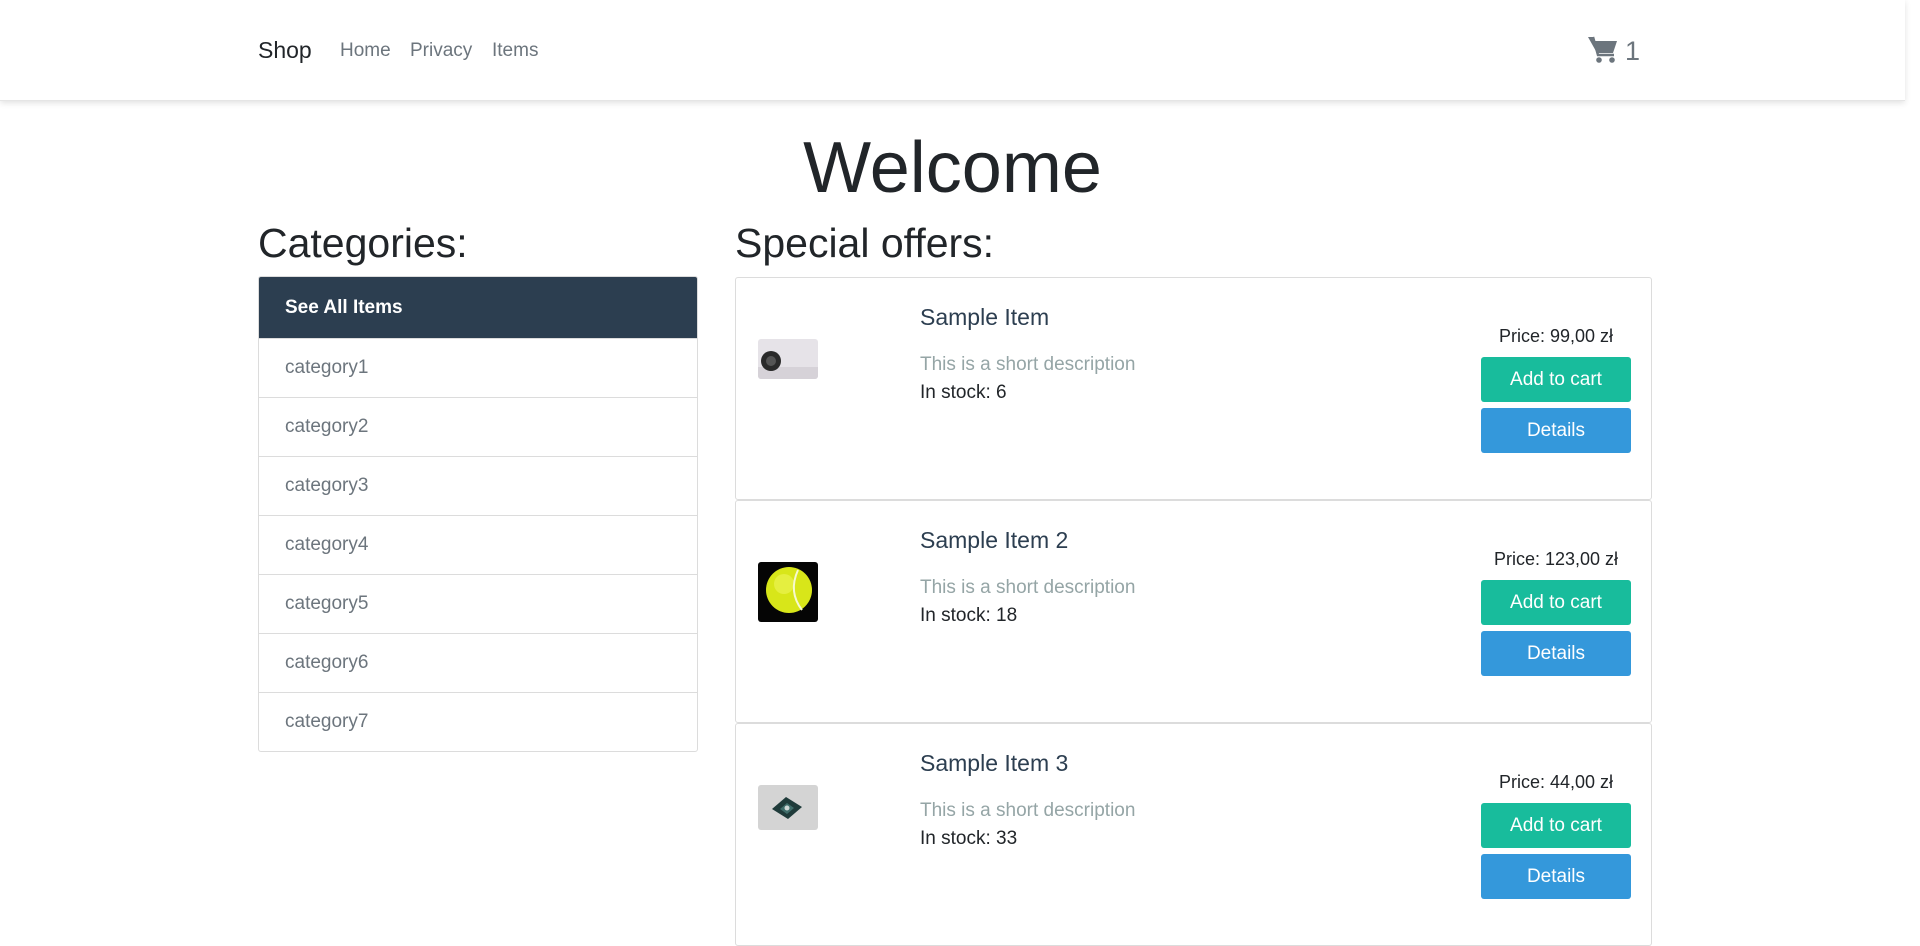 The image size is (1920, 946). I want to click on category-item: category5, so click(478, 603).